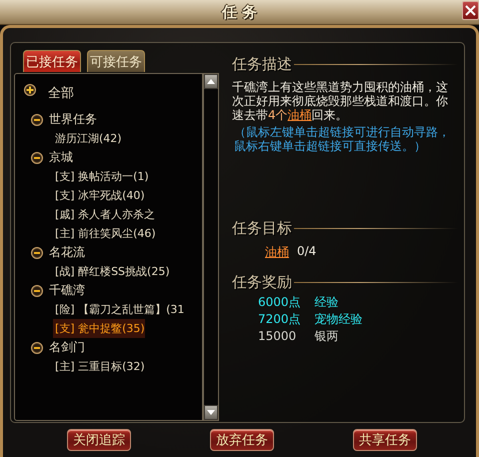 The width and height of the screenshot is (479, 457). I want to click on scrollbar, so click(211, 247).